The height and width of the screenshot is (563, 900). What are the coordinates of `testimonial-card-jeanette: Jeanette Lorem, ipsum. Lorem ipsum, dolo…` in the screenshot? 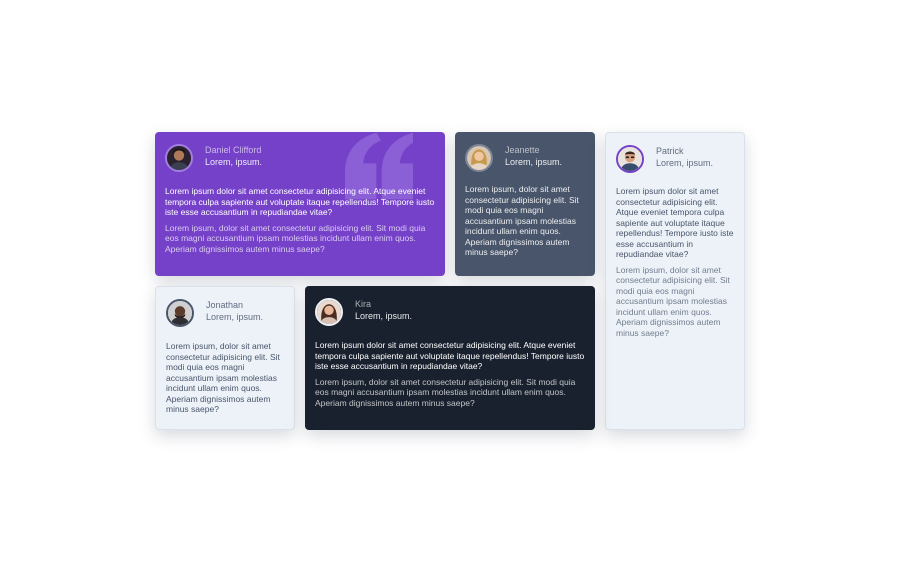 It's located at (525, 204).